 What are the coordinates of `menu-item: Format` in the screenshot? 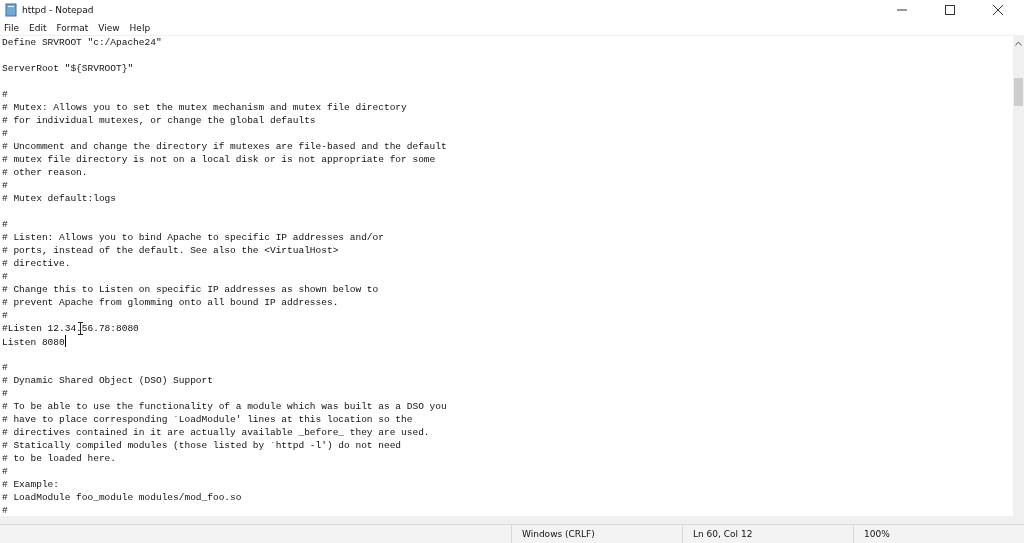 It's located at (72, 27).